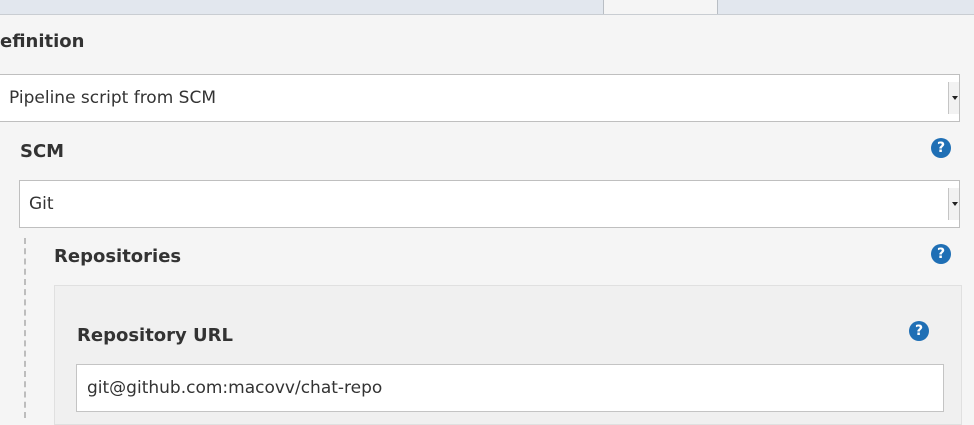  I want to click on active-tab, so click(660, 7).